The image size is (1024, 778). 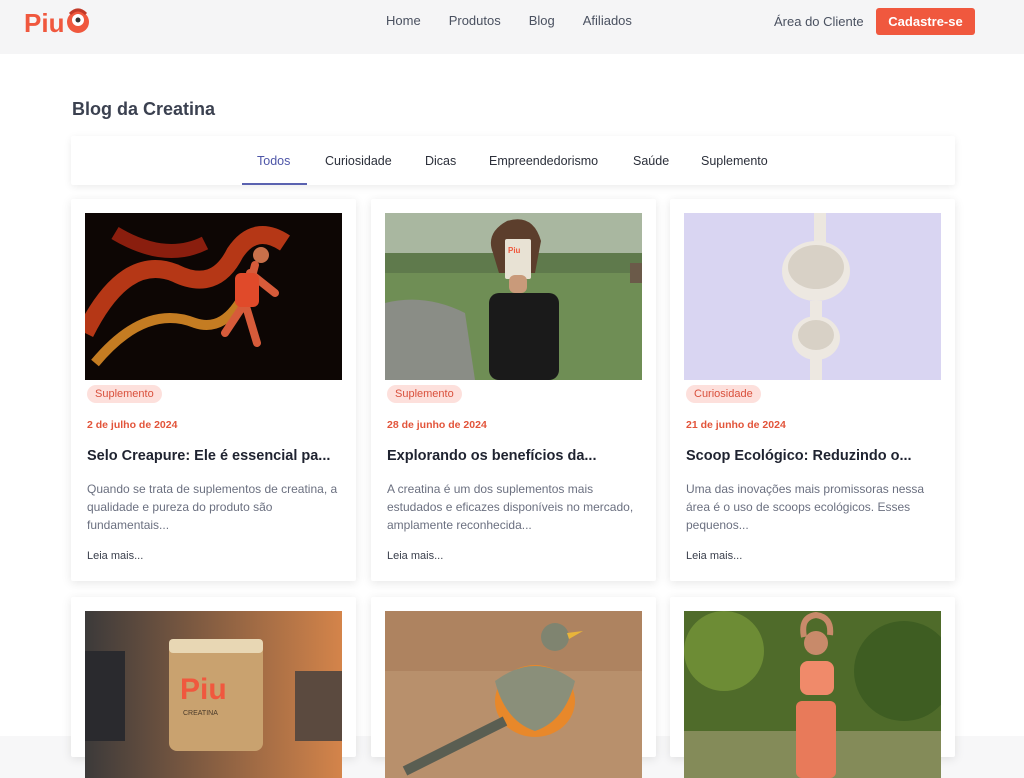 I want to click on client-area-link: Área do Cliente, so click(x=819, y=21).